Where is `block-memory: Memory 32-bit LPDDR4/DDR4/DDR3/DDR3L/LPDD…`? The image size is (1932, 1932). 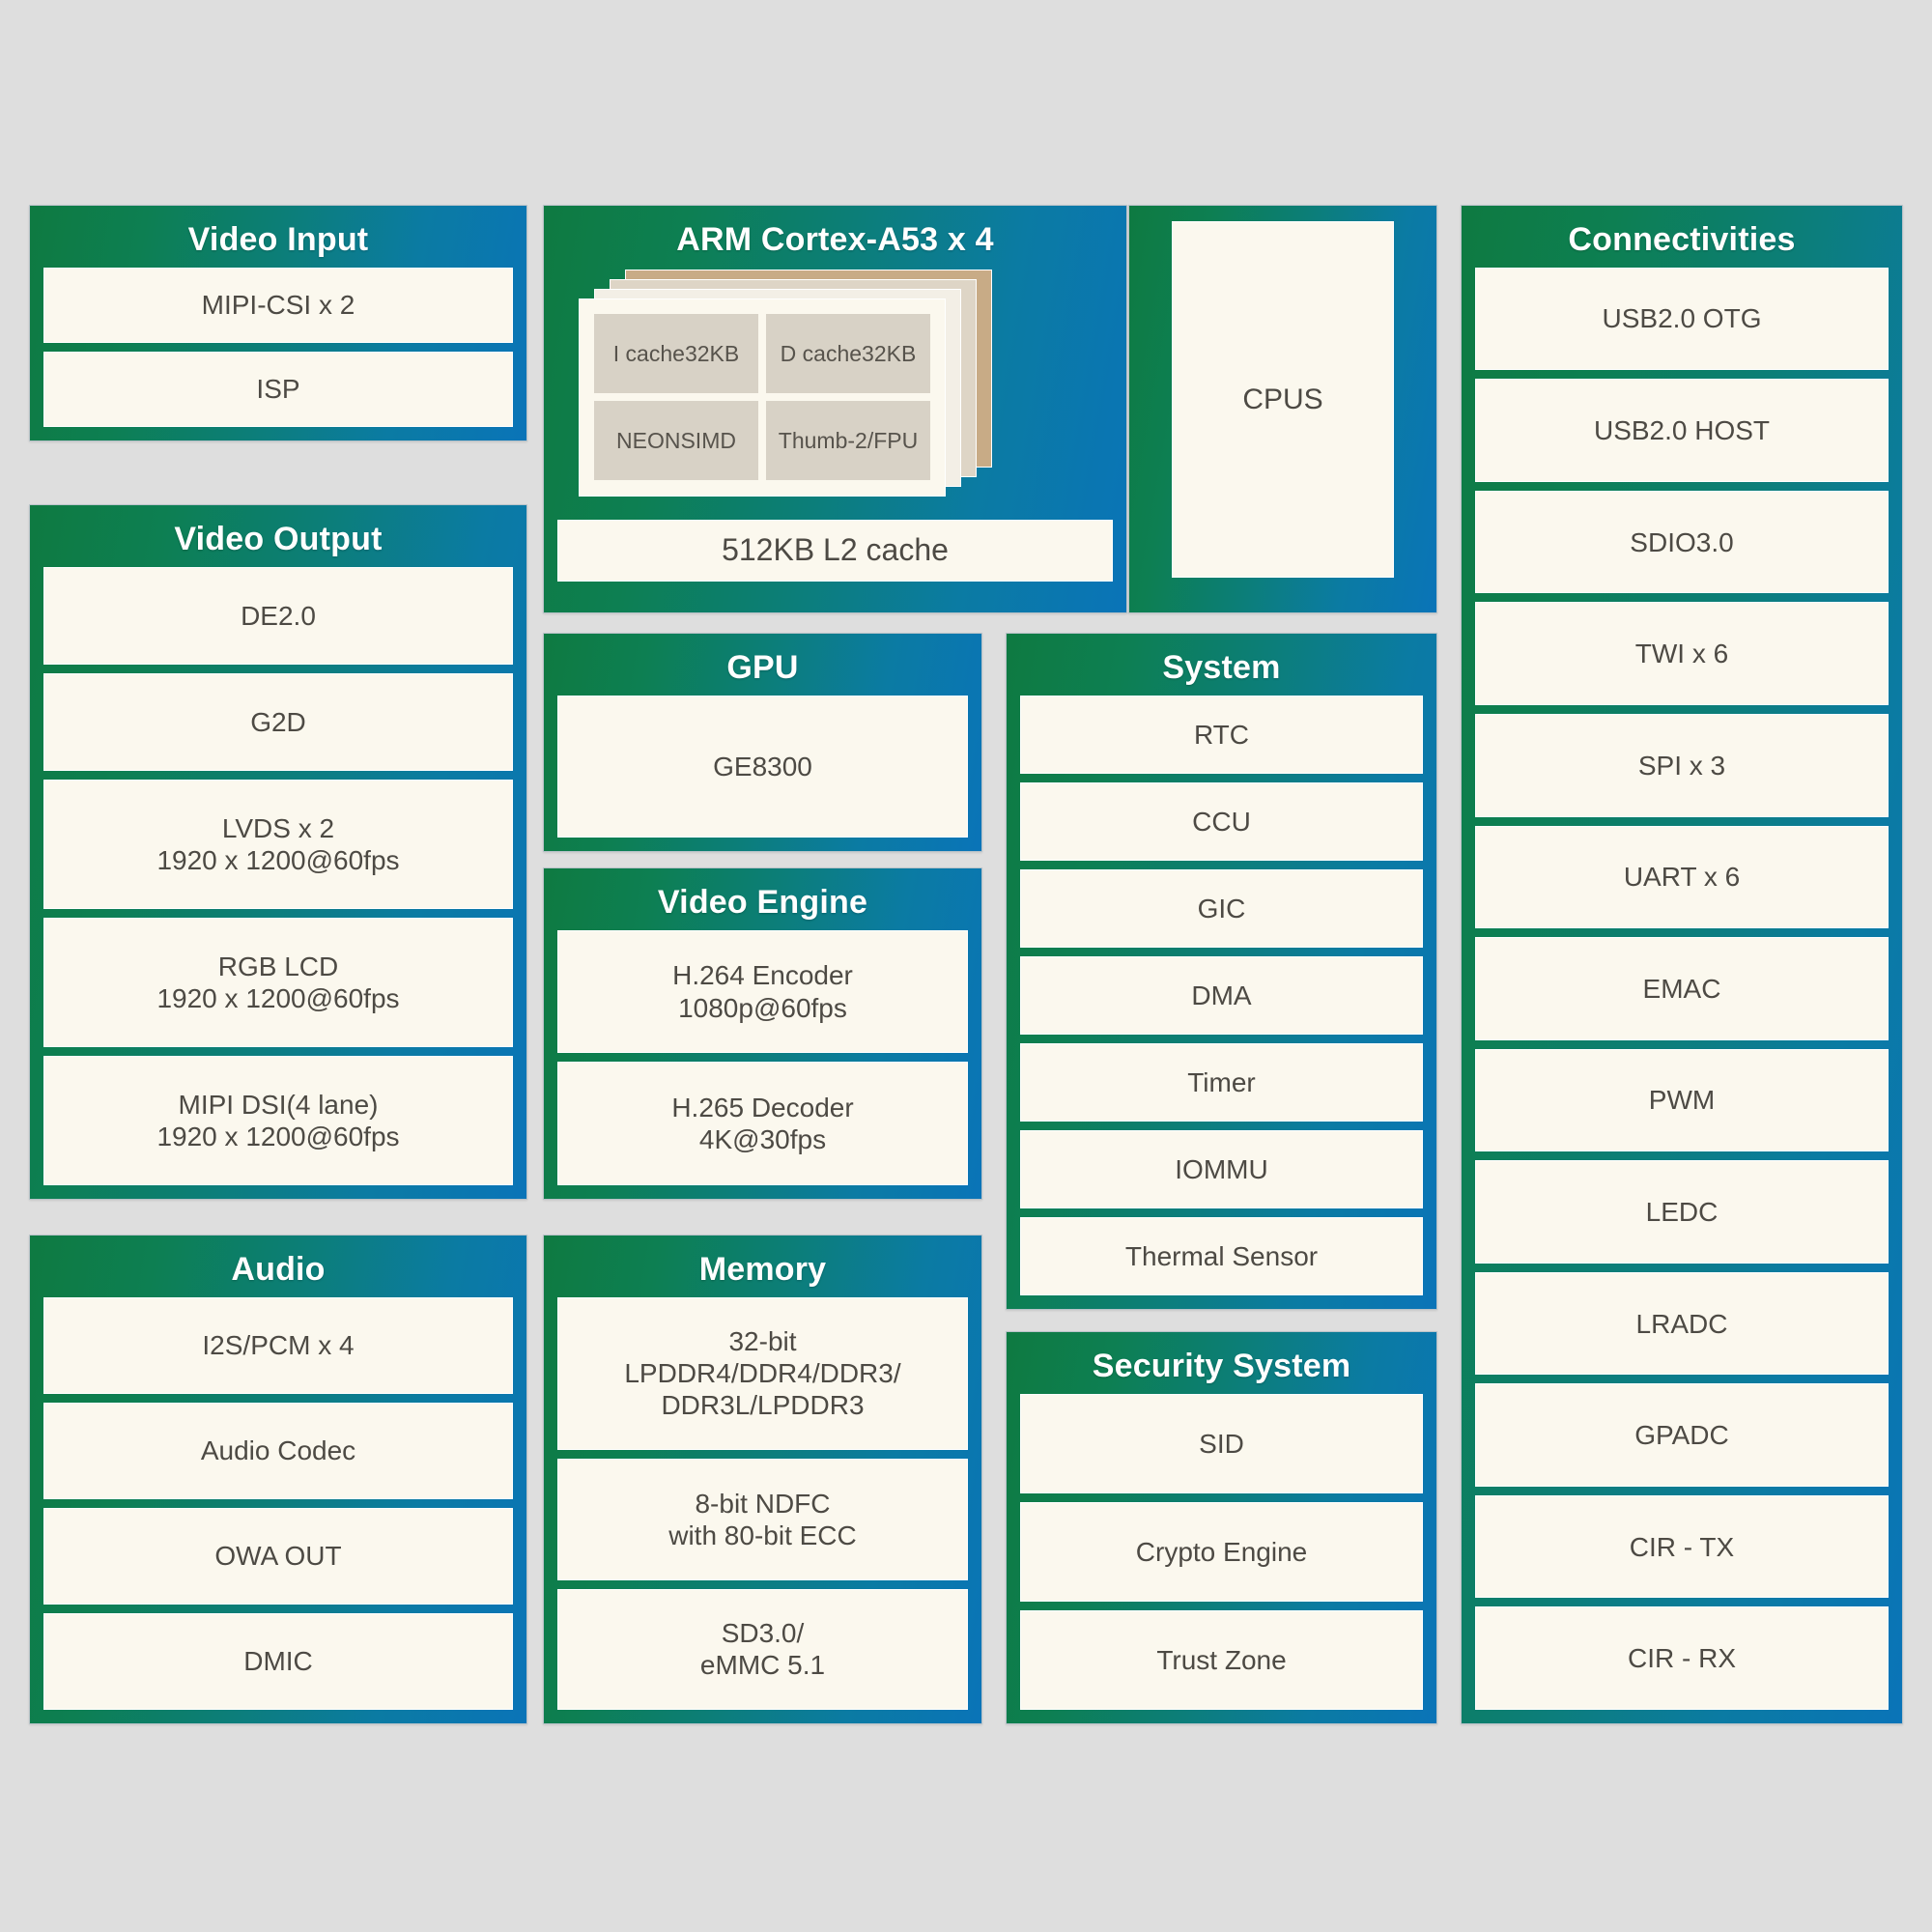
block-memory: Memory 32-bit LPDDR4/DDR4/DDR3/DDR3L/LPDD… is located at coordinates (762, 1479).